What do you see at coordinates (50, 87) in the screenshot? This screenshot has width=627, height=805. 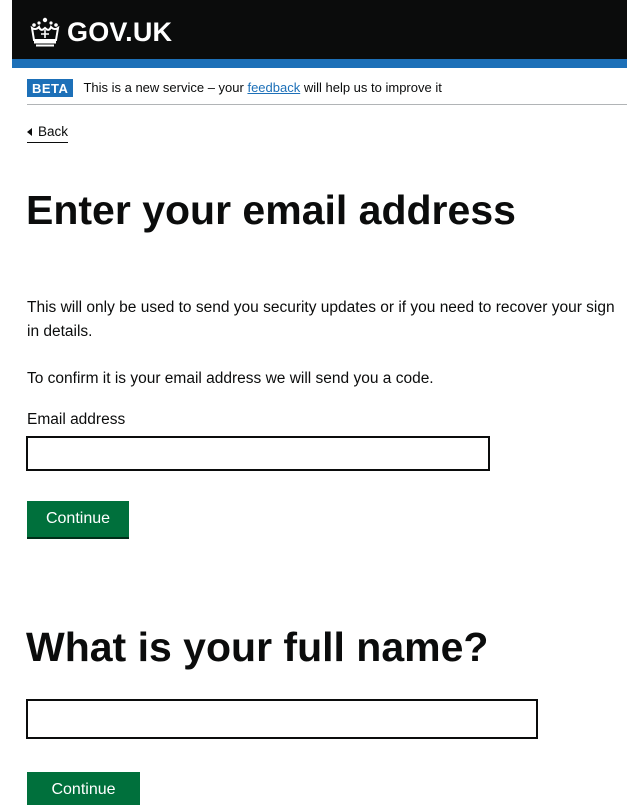 I see `beta-tag: BETA` at bounding box center [50, 87].